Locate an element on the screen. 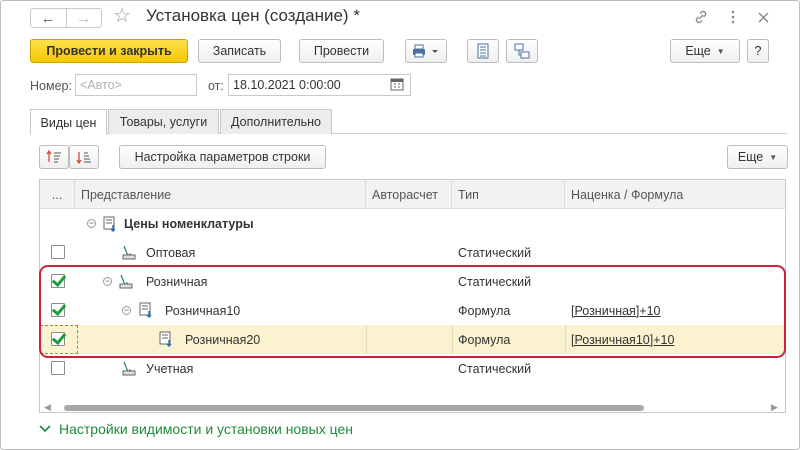 This screenshot has width=800, height=450. price-type-group-icon is located at coordinates (109, 224).